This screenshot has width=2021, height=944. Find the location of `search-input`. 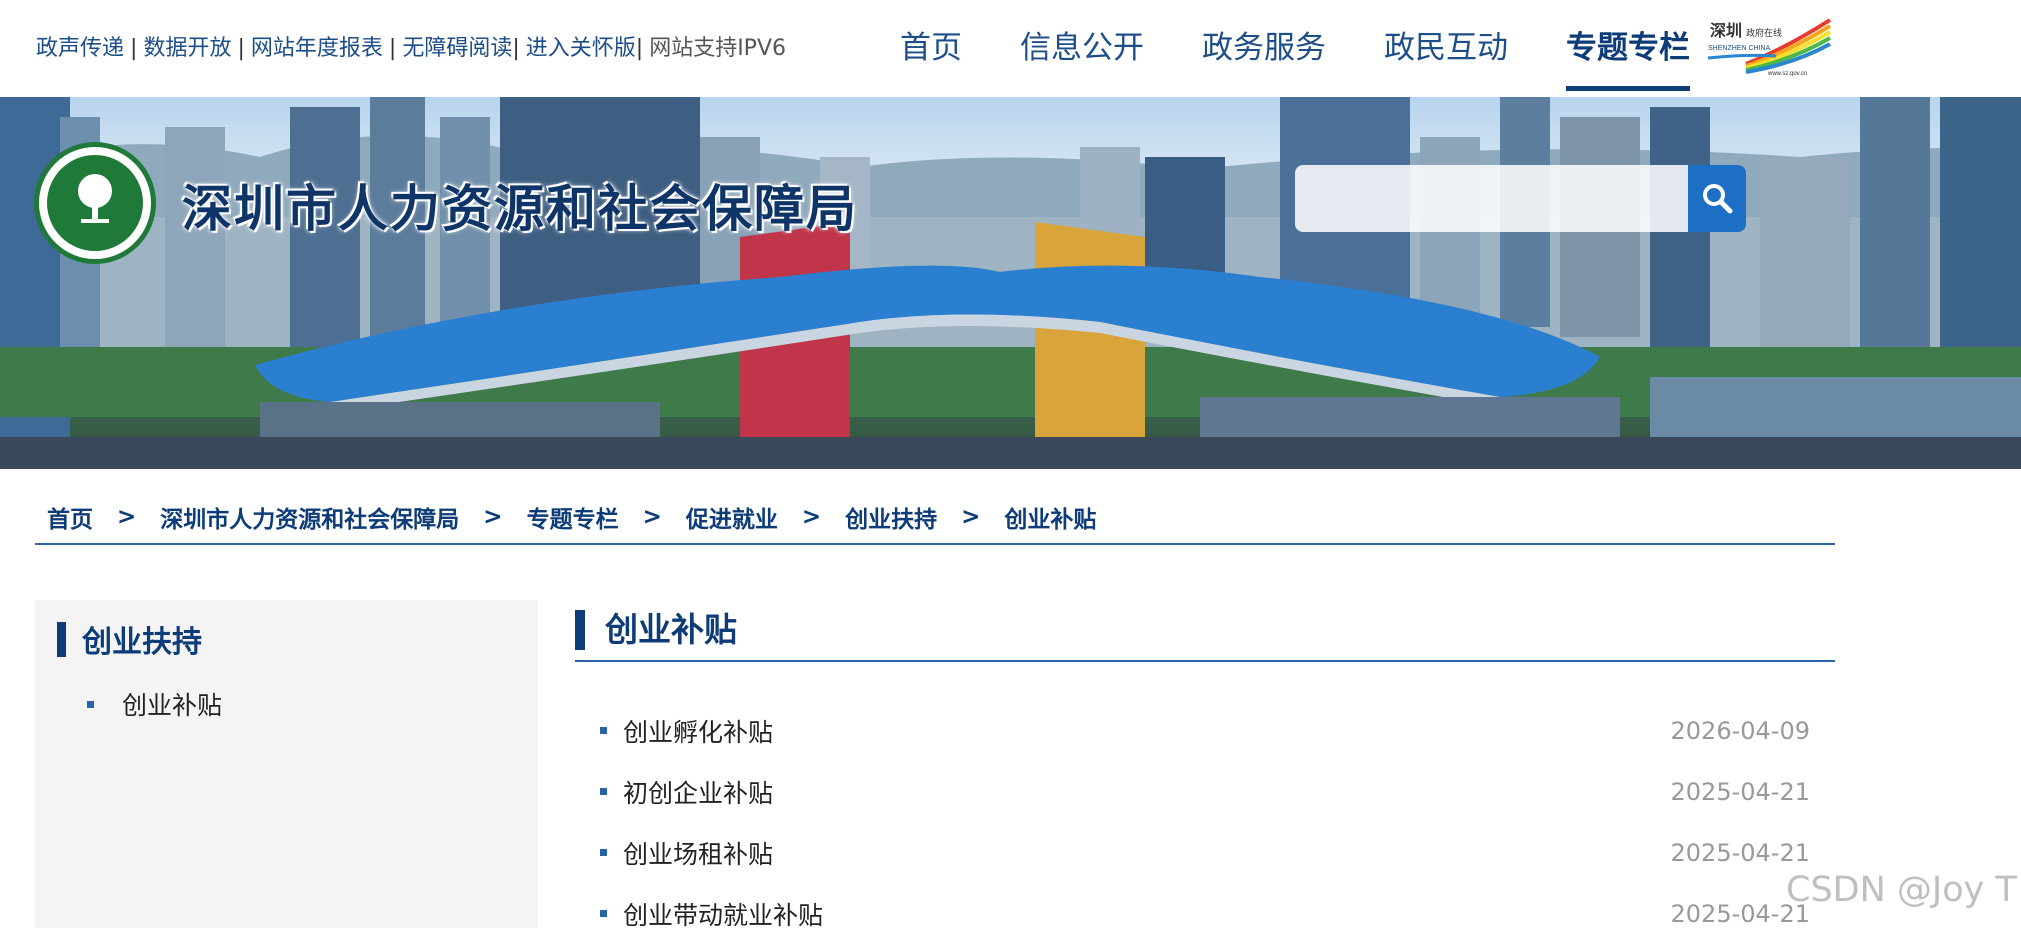

search-input is located at coordinates (1491, 198).